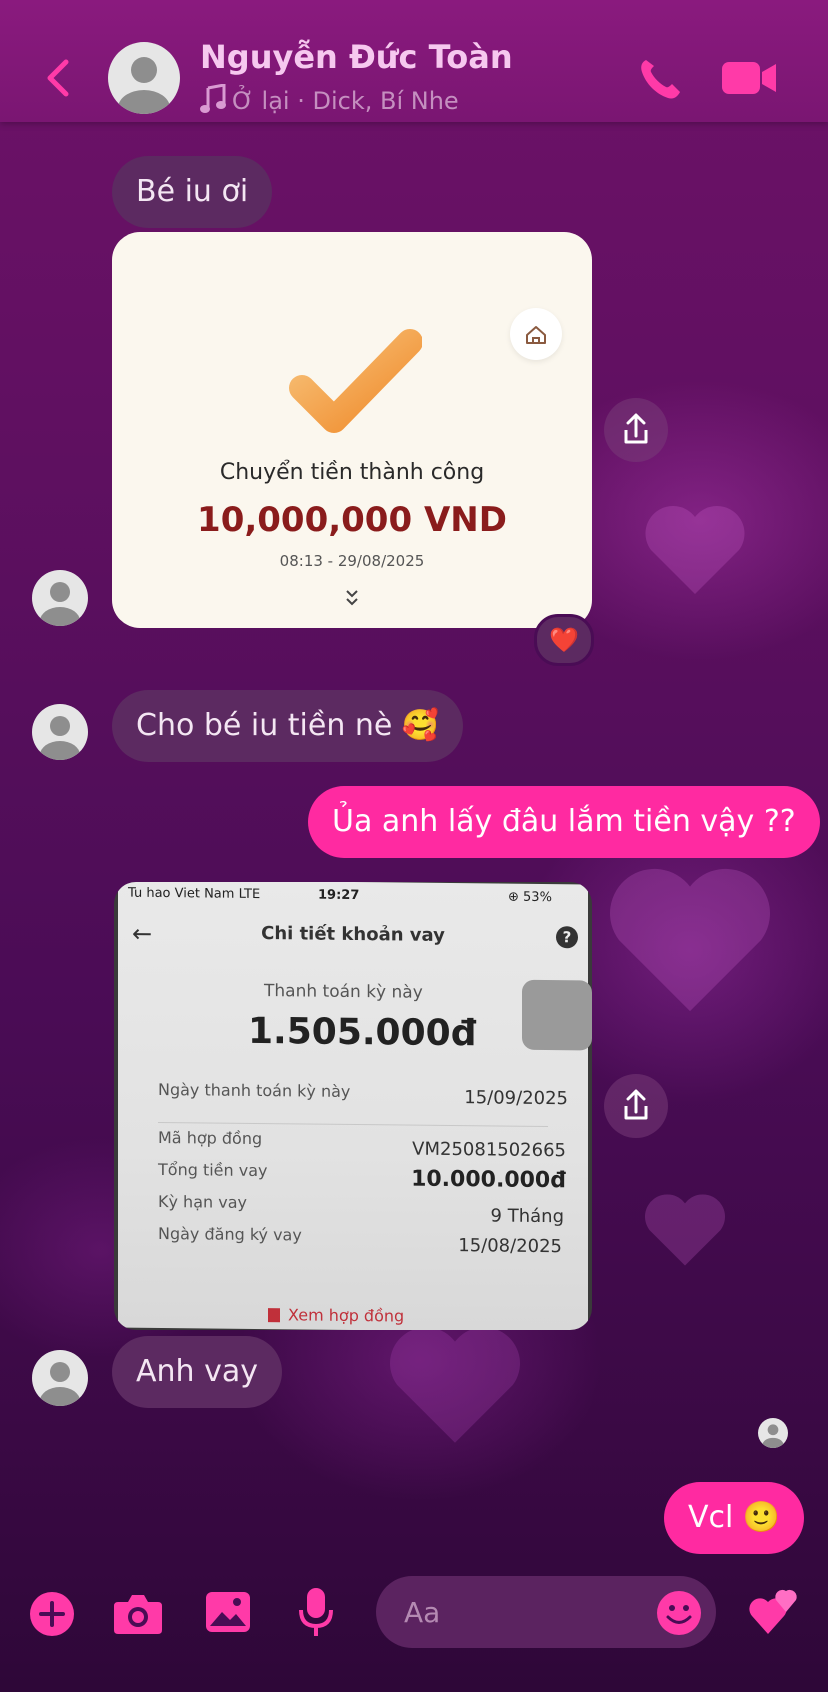 The height and width of the screenshot is (1692, 828). I want to click on incoming-message-bubble: Anh vay, so click(197, 1372).